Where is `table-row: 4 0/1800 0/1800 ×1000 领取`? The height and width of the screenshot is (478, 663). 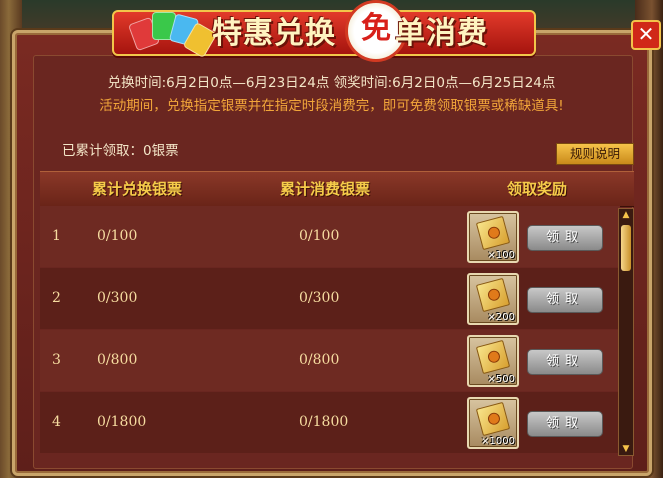 table-row: 4 0/1800 0/1800 ×1000 领取 is located at coordinates (330, 422).